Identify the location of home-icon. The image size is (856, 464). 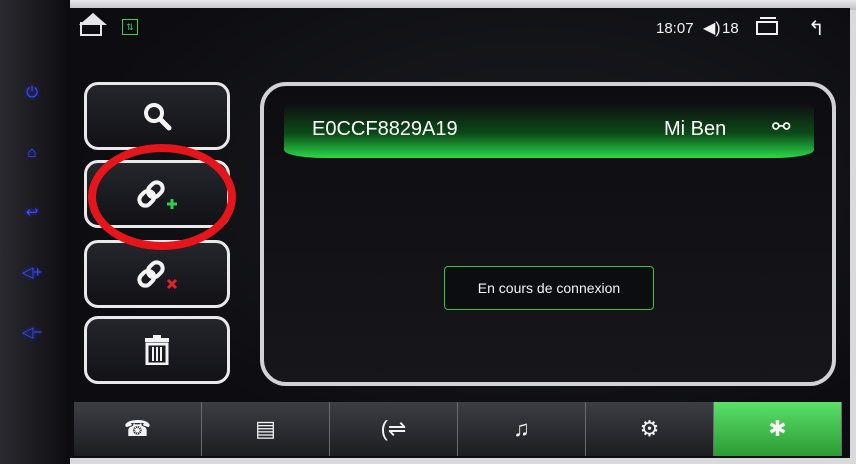
(91, 29).